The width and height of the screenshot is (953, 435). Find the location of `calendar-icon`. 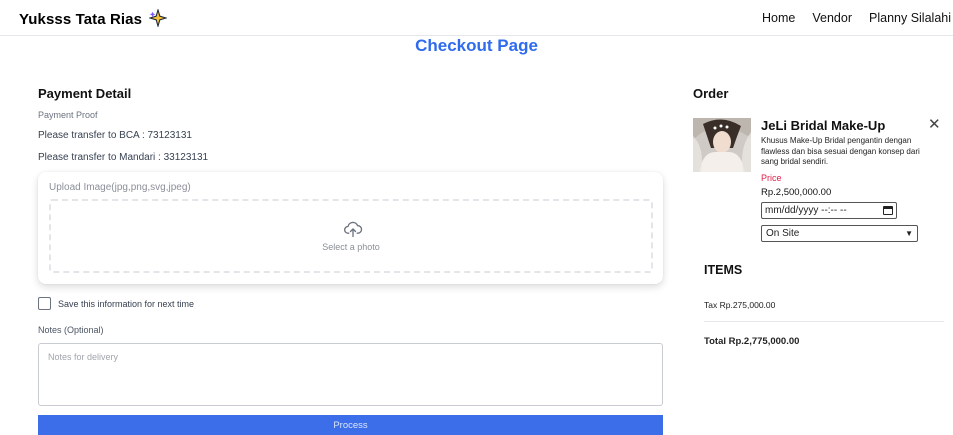

calendar-icon is located at coordinates (888, 210).